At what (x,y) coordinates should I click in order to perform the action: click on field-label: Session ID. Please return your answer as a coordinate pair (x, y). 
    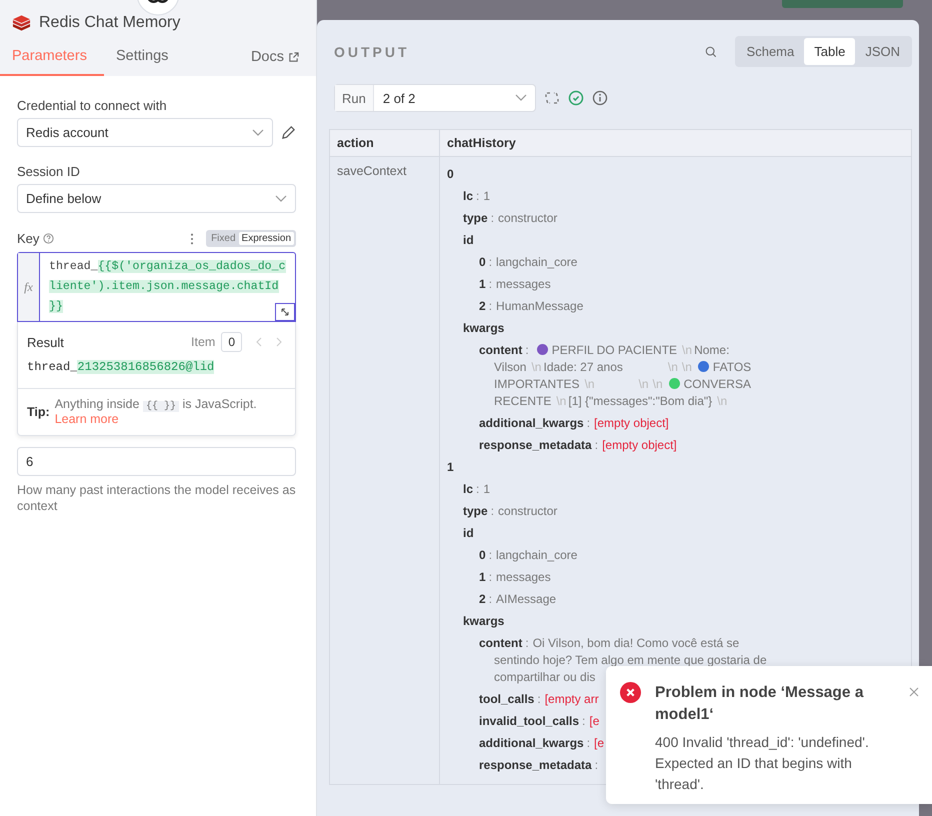
    Looking at the image, I should click on (49, 171).